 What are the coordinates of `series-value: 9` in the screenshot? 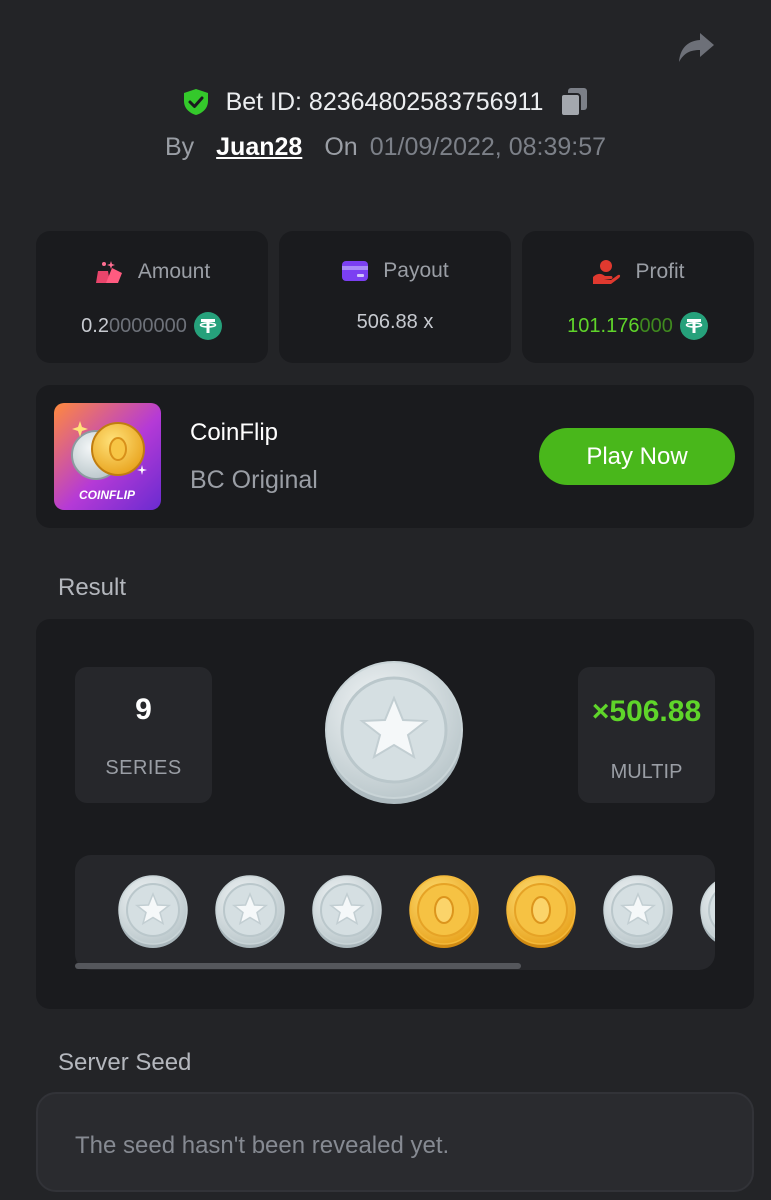 It's located at (143, 709).